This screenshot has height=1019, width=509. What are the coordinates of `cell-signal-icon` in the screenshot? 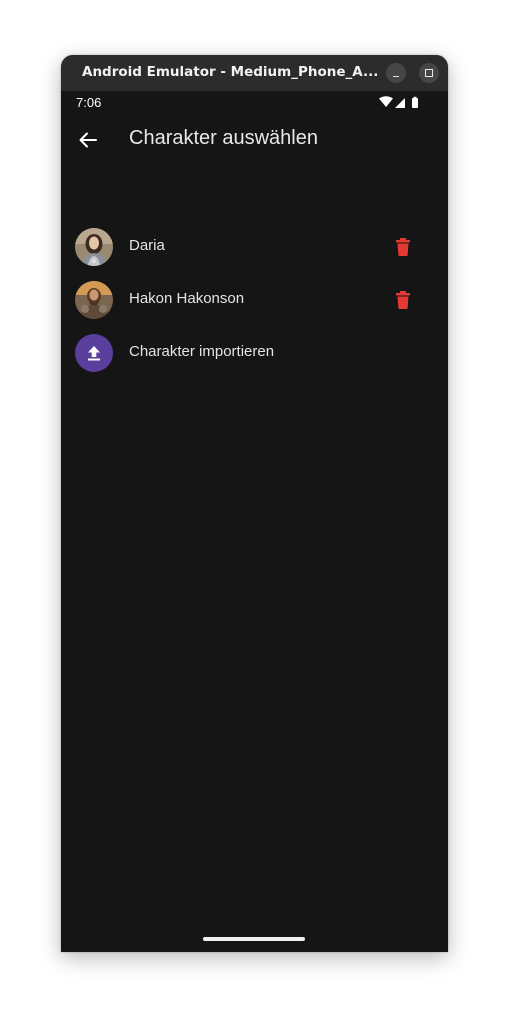 It's located at (400, 103).